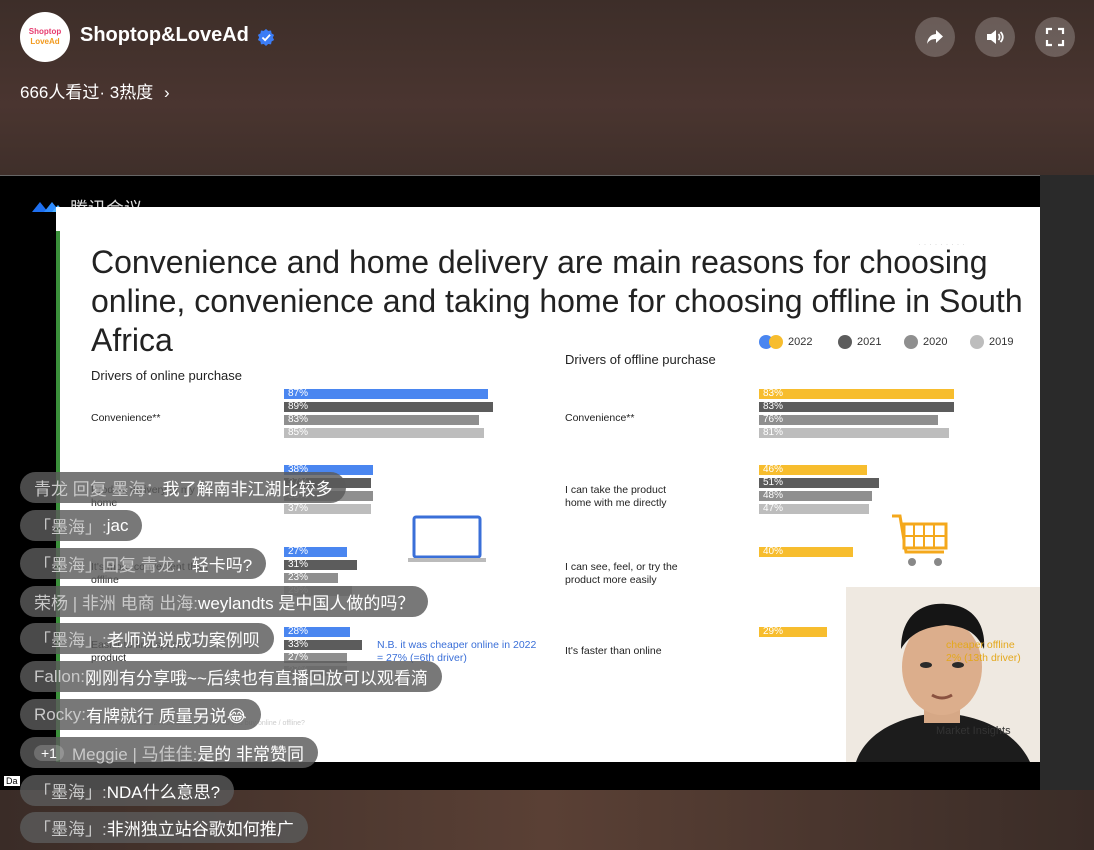  What do you see at coordinates (45, 41) in the screenshot?
I see `avatar-logo-line2: LoveAd` at bounding box center [45, 41].